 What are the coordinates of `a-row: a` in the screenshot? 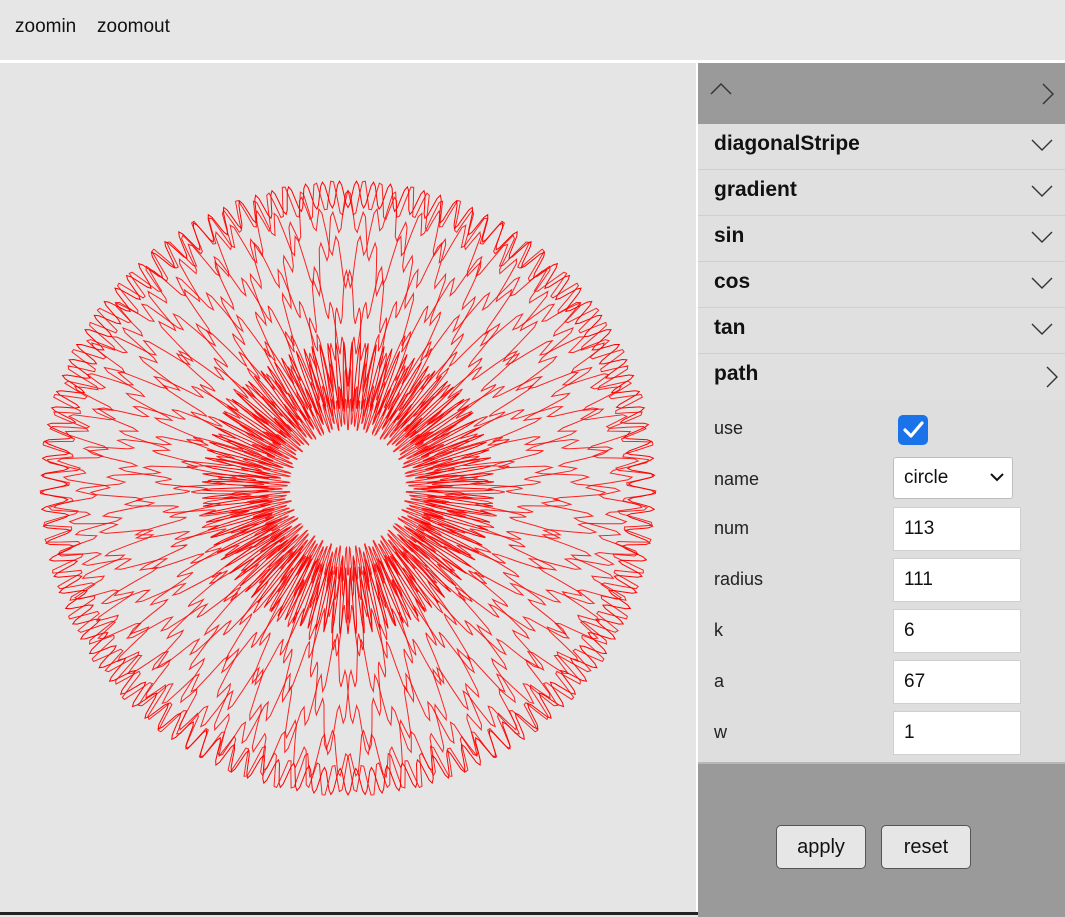 It's located at (881, 682).